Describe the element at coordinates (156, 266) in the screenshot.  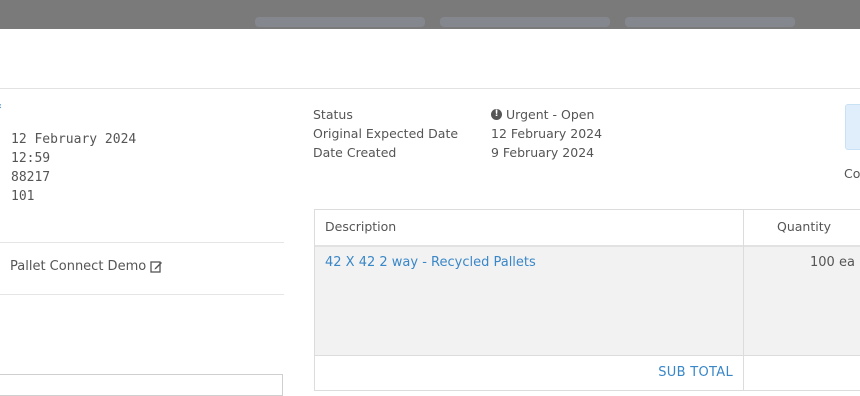
I see `edit-icon` at that location.